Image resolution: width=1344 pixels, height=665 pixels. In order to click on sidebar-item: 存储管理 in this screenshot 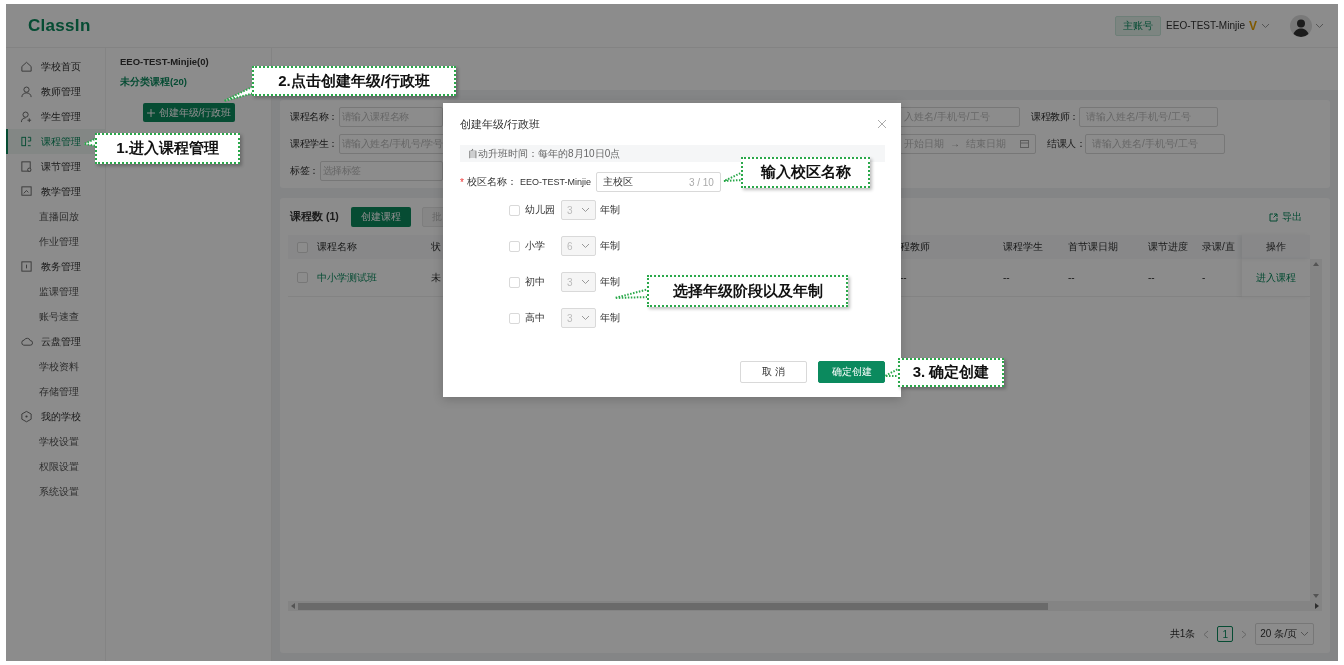, I will do `click(55, 391)`.